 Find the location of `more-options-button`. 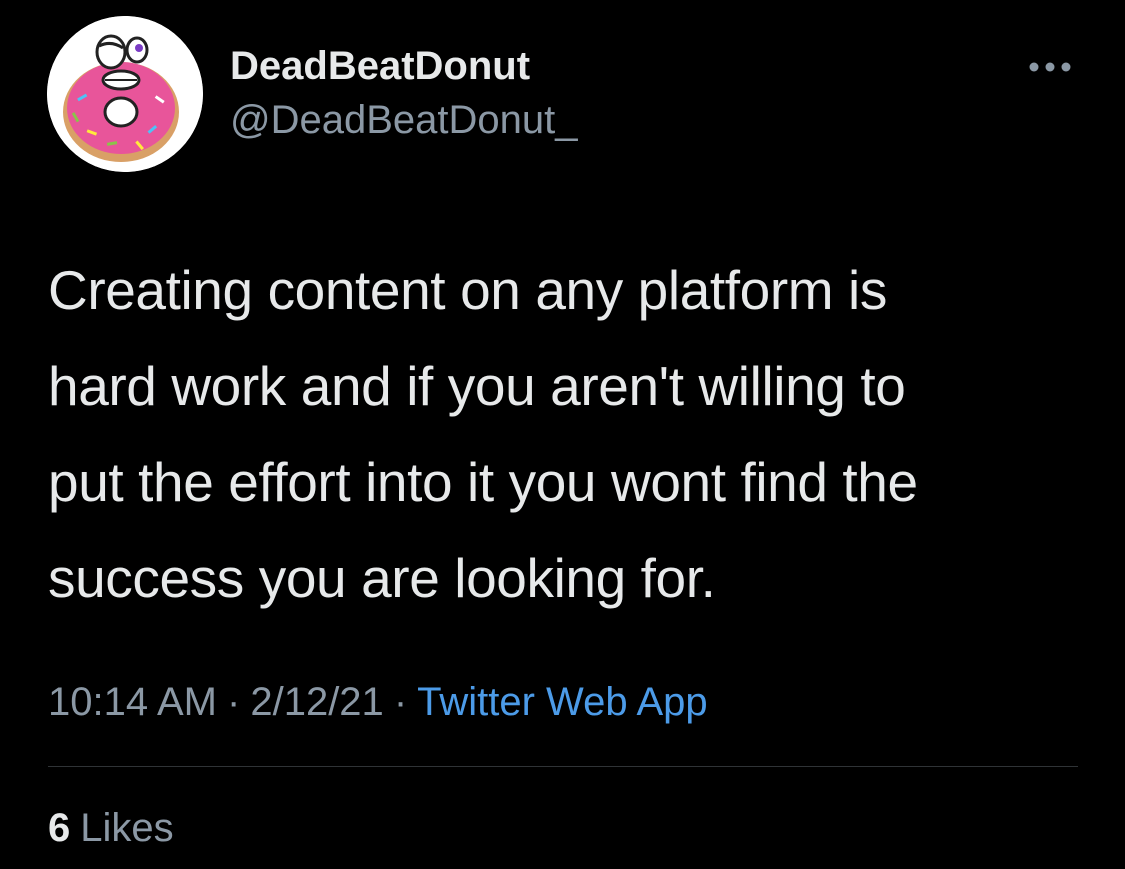

more-options-button is located at coordinates (1050, 67).